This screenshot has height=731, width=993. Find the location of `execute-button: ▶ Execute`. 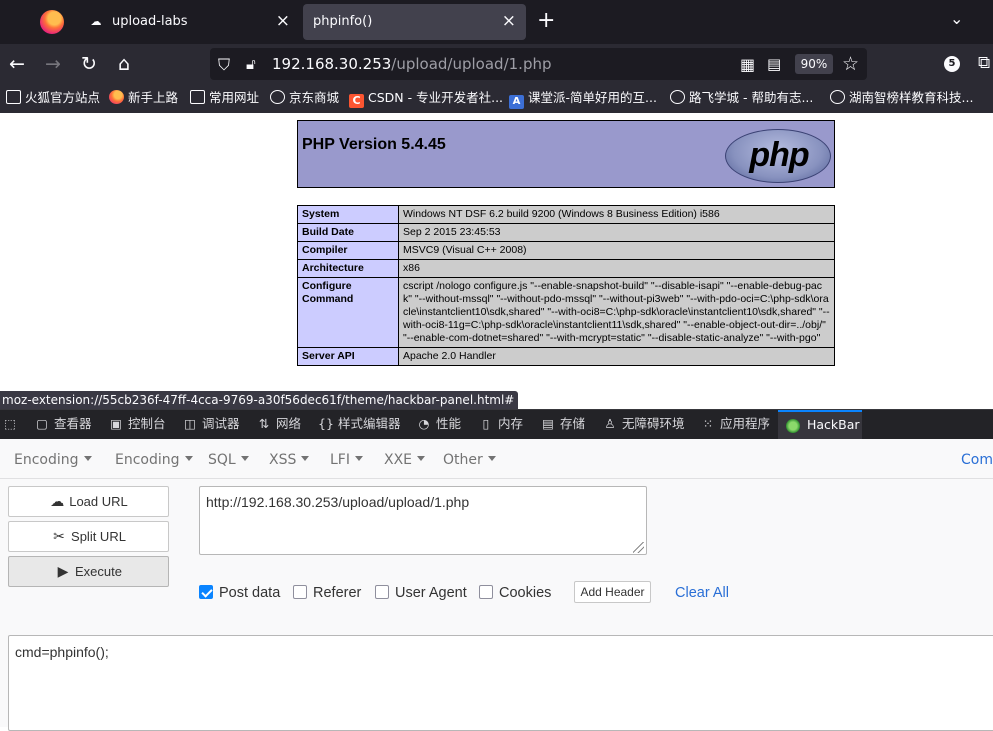

execute-button: ▶ Execute is located at coordinates (88, 571).